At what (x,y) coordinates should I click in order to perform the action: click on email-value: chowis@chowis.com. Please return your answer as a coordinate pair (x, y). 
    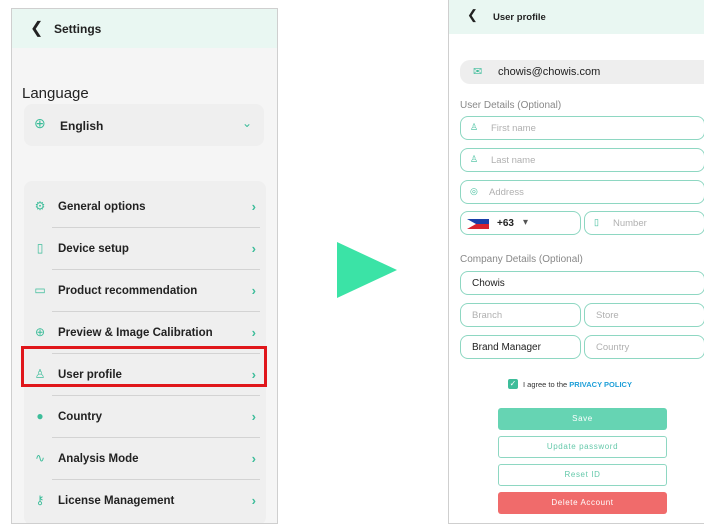
    Looking at the image, I should click on (549, 72).